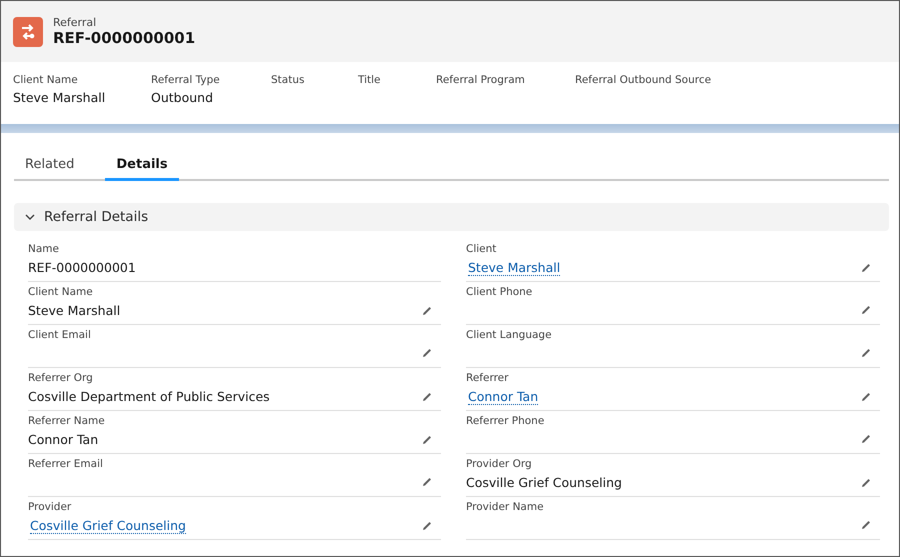  What do you see at coordinates (66, 464) in the screenshot?
I see `field-label: Referrer Email` at bounding box center [66, 464].